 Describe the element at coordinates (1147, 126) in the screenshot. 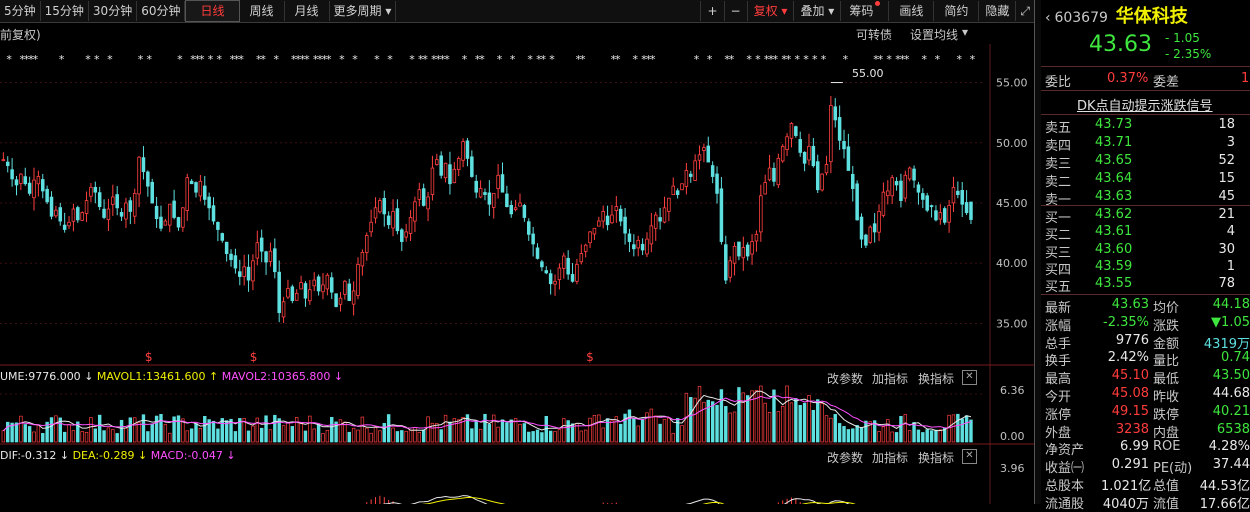

I see `ask-row: 卖五 43.73 18` at that location.